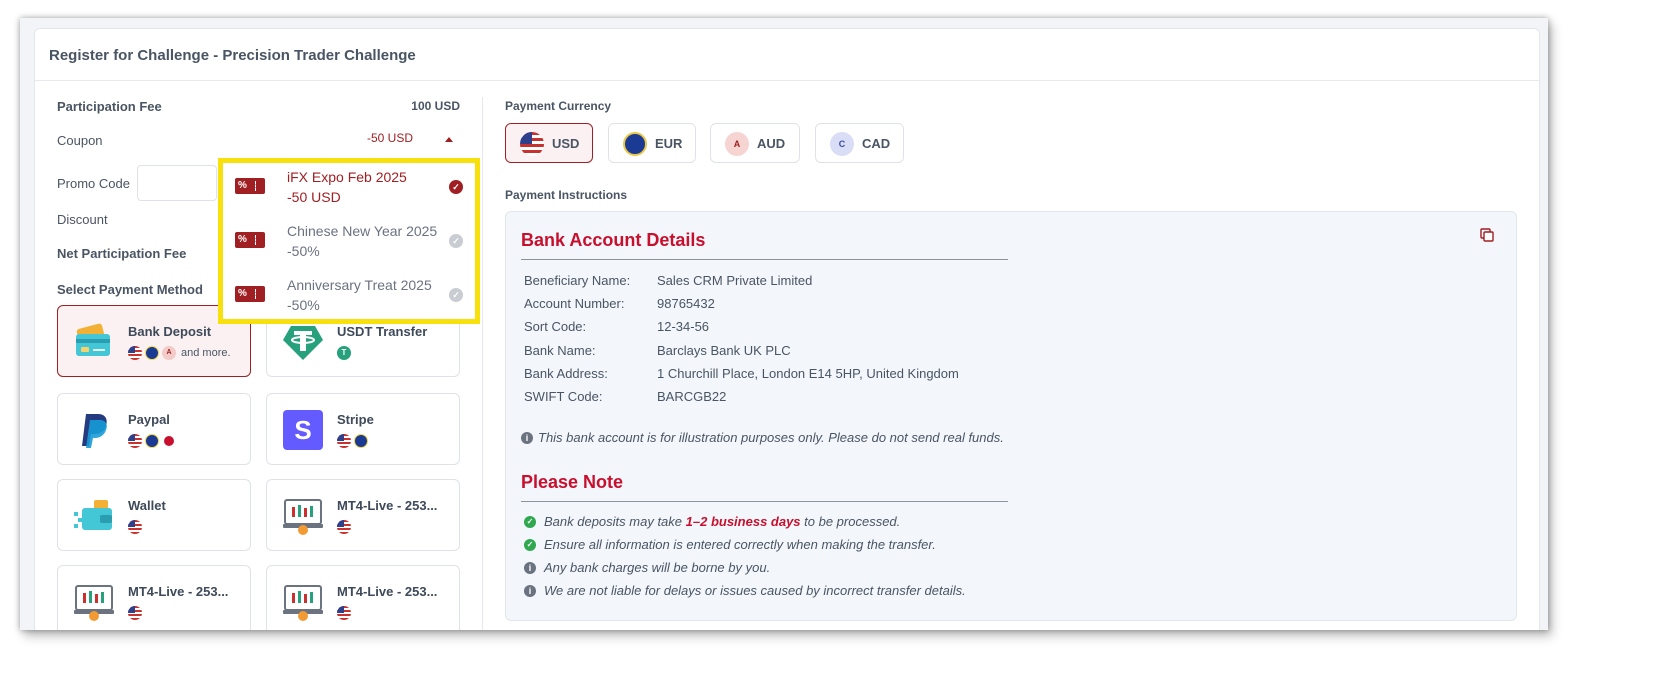 The image size is (1674, 693). Describe the element at coordinates (362, 241) in the screenshot. I see `coupon-option-text: Chinese New Year 2025 -50%` at that location.